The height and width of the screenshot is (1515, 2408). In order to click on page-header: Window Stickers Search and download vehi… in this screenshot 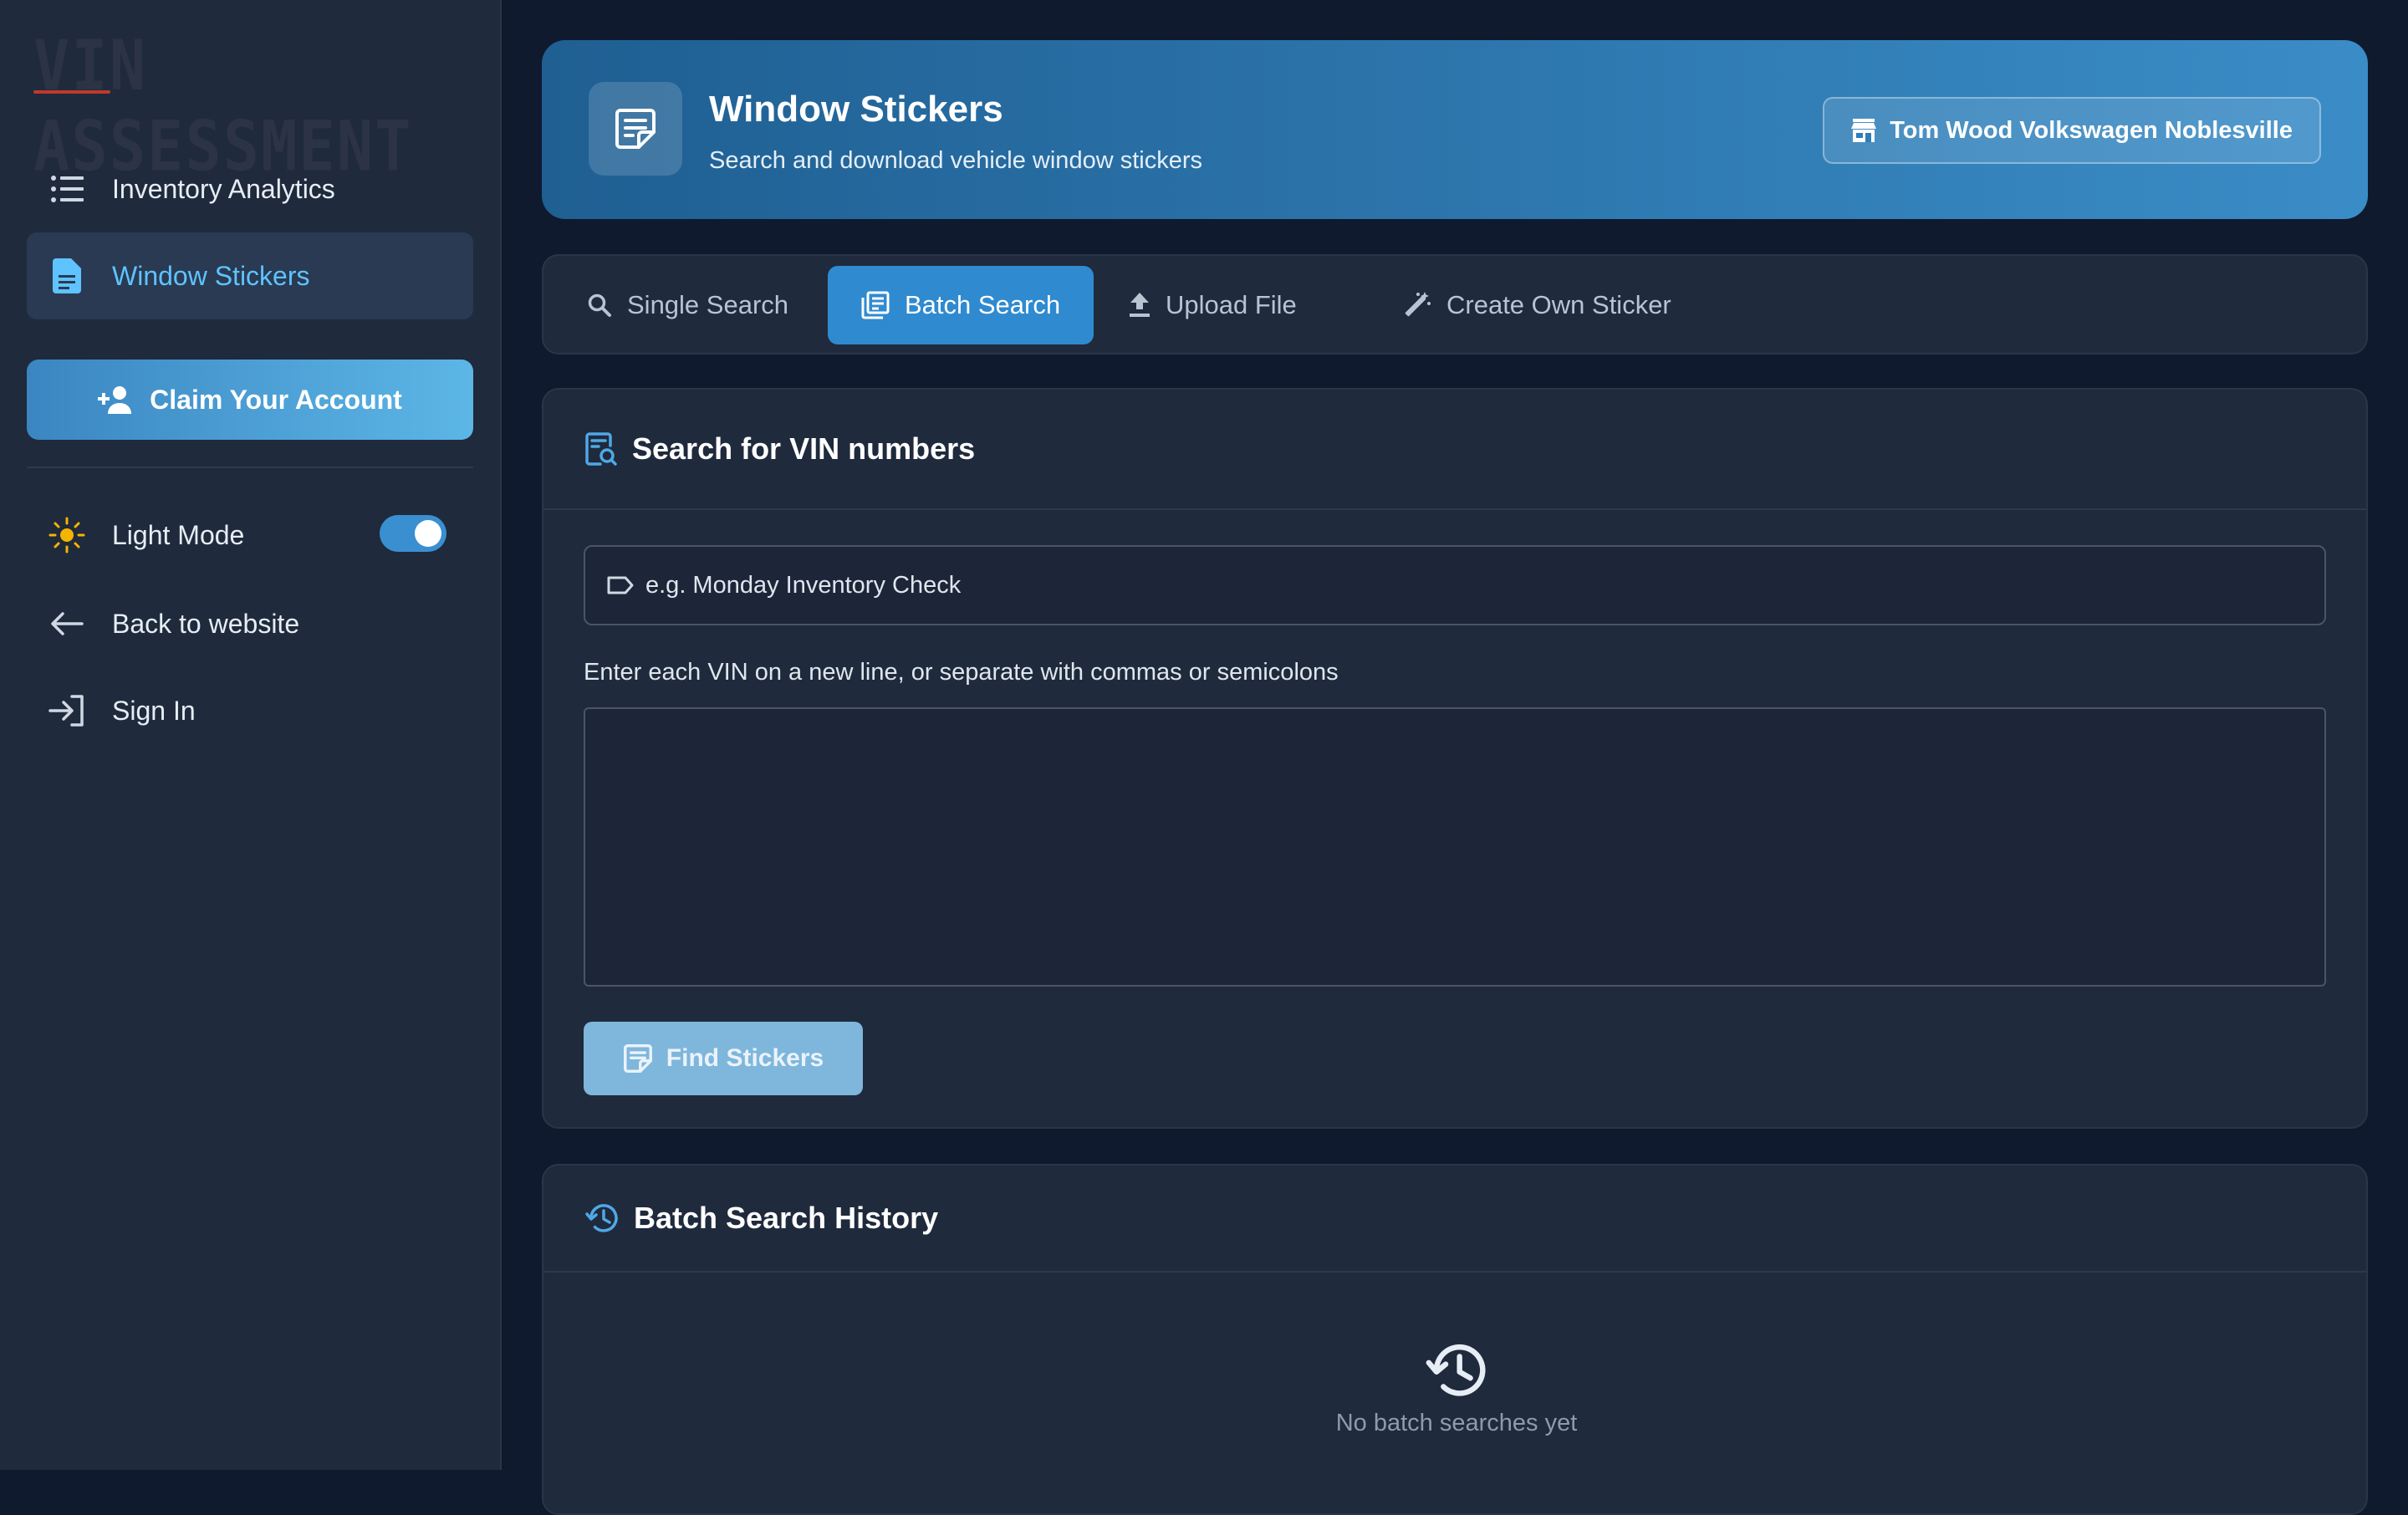, I will do `click(1455, 129)`.